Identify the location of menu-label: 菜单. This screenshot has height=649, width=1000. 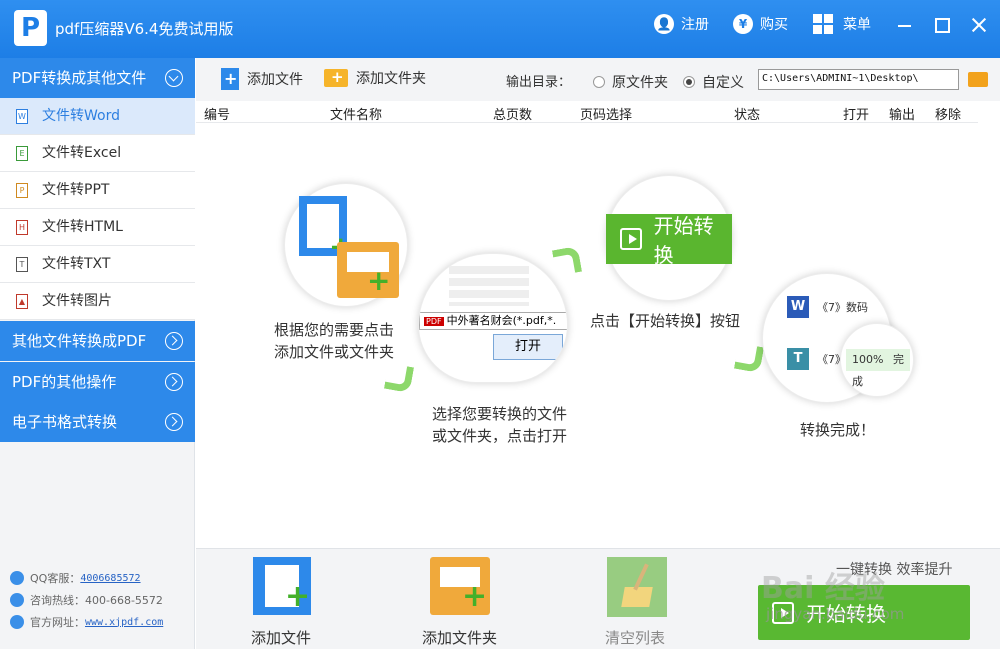
(857, 25).